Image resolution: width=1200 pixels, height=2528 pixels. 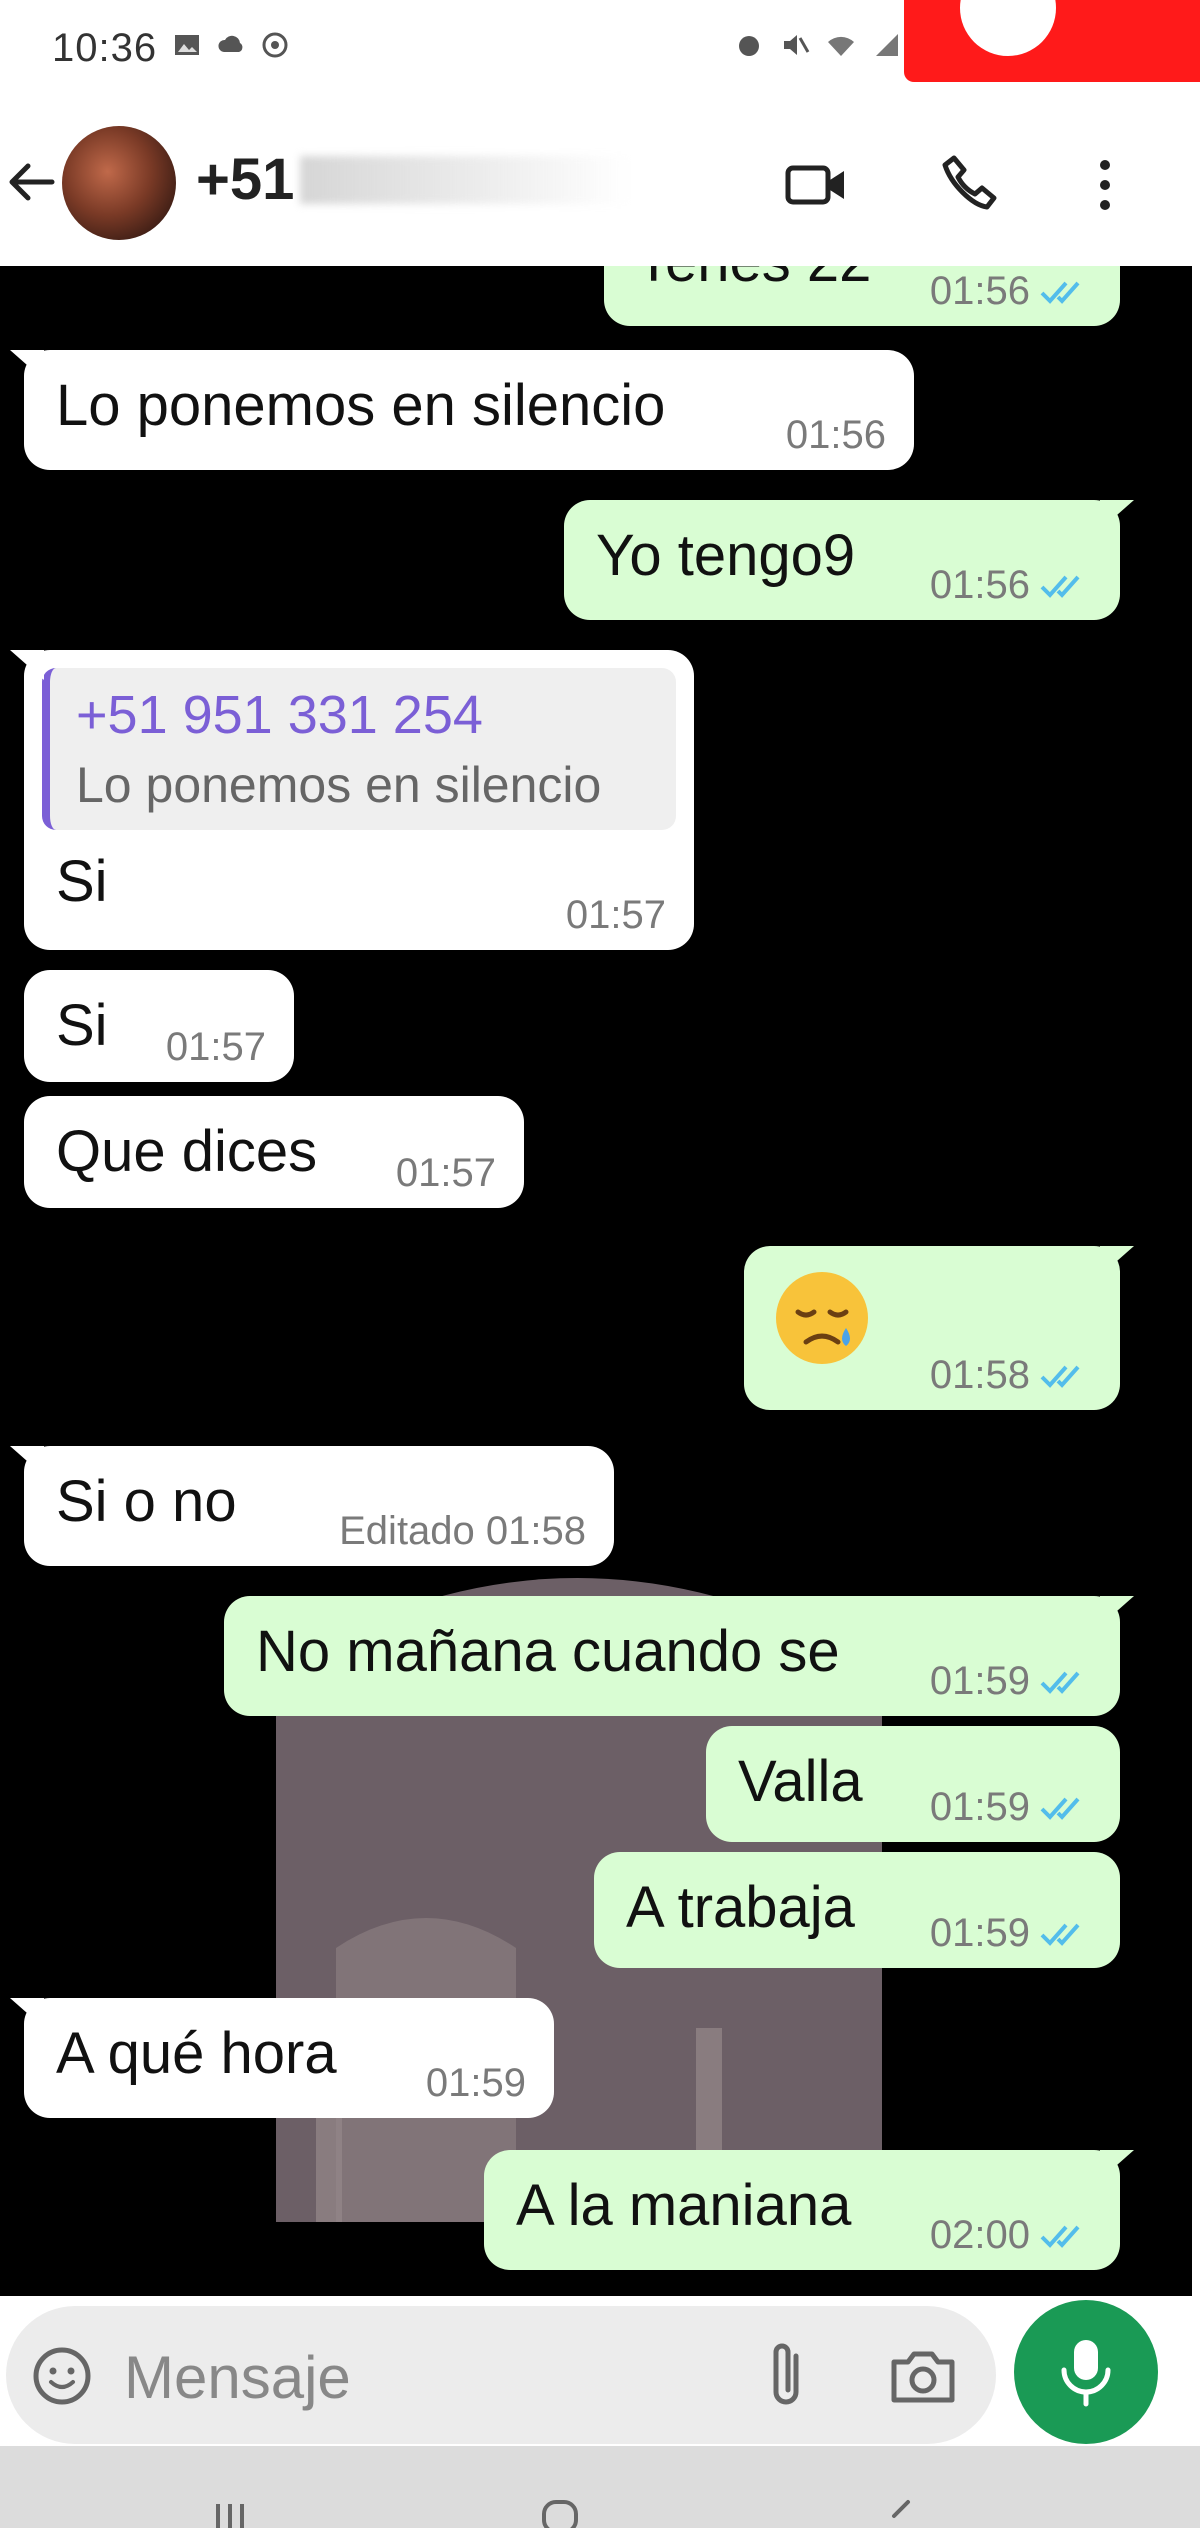 What do you see at coordinates (753, 280) in the screenshot?
I see `message-text: Tenes 22` at bounding box center [753, 280].